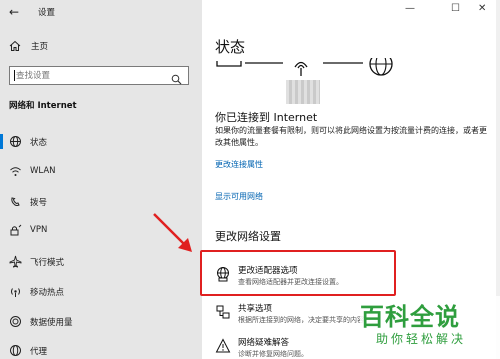 The height and width of the screenshot is (359, 500). What do you see at coordinates (298, 273) in the screenshot?
I see `highlight-box` at bounding box center [298, 273].